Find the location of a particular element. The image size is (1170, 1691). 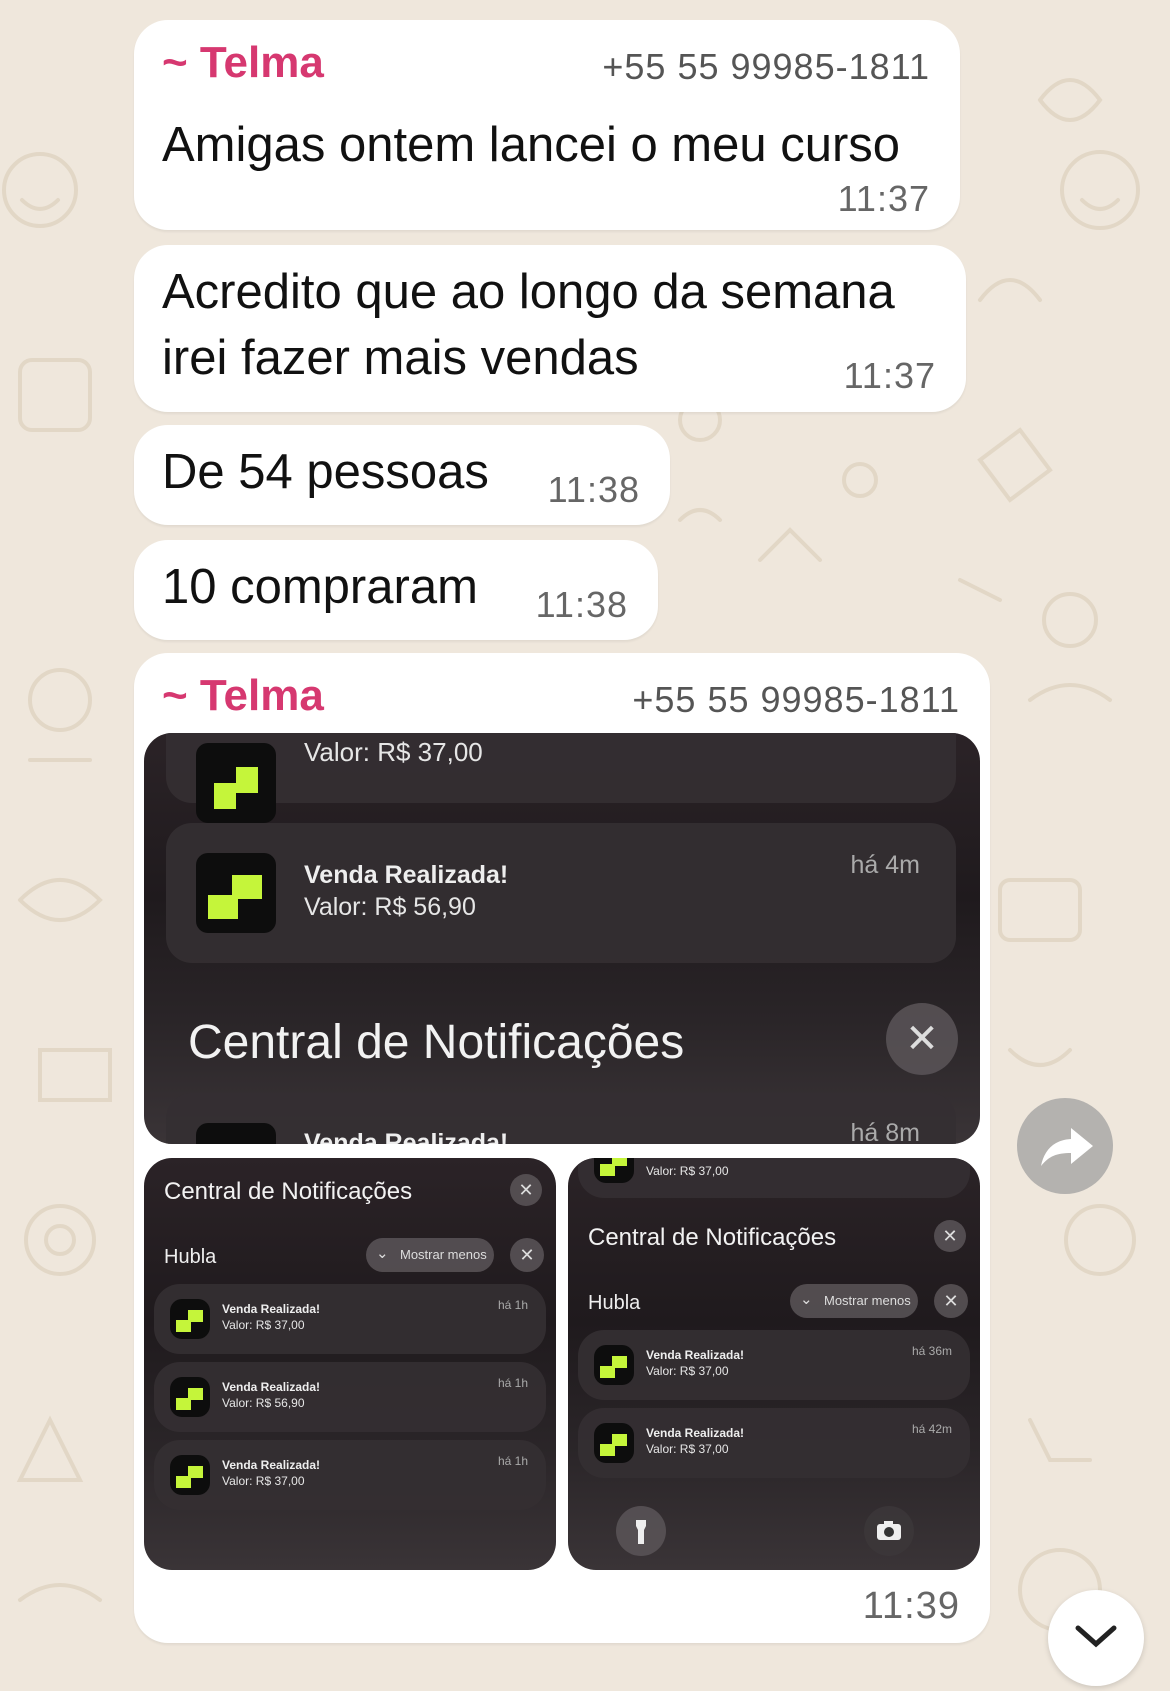

notification-card: Venda Realizada! Valor: R$ 56,90 há 1h is located at coordinates (350, 1397).